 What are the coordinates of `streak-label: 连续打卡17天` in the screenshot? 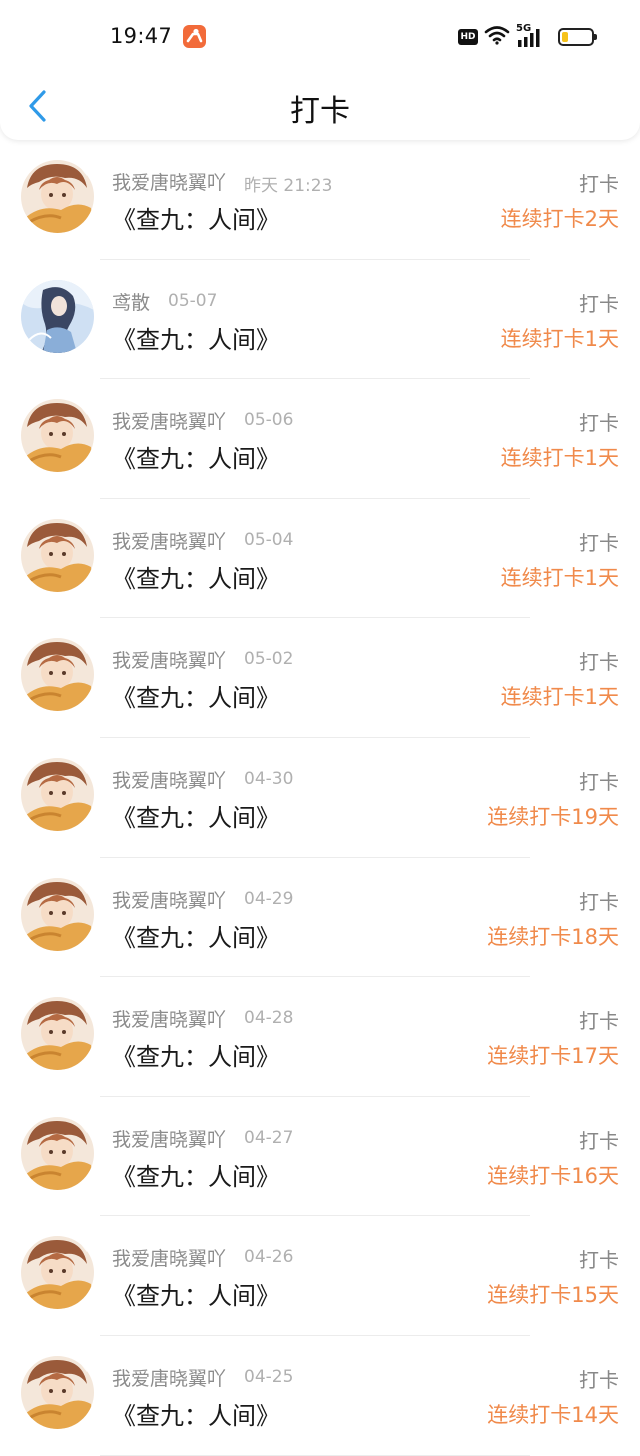 It's located at (553, 1056).